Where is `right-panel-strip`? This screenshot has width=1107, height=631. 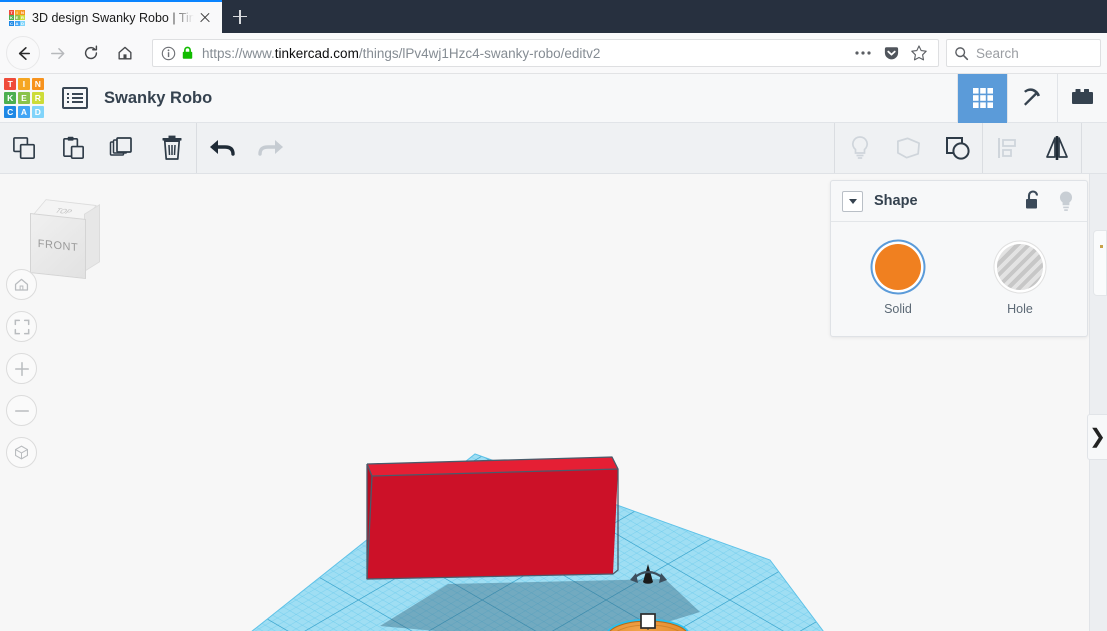 right-panel-strip is located at coordinates (1098, 402).